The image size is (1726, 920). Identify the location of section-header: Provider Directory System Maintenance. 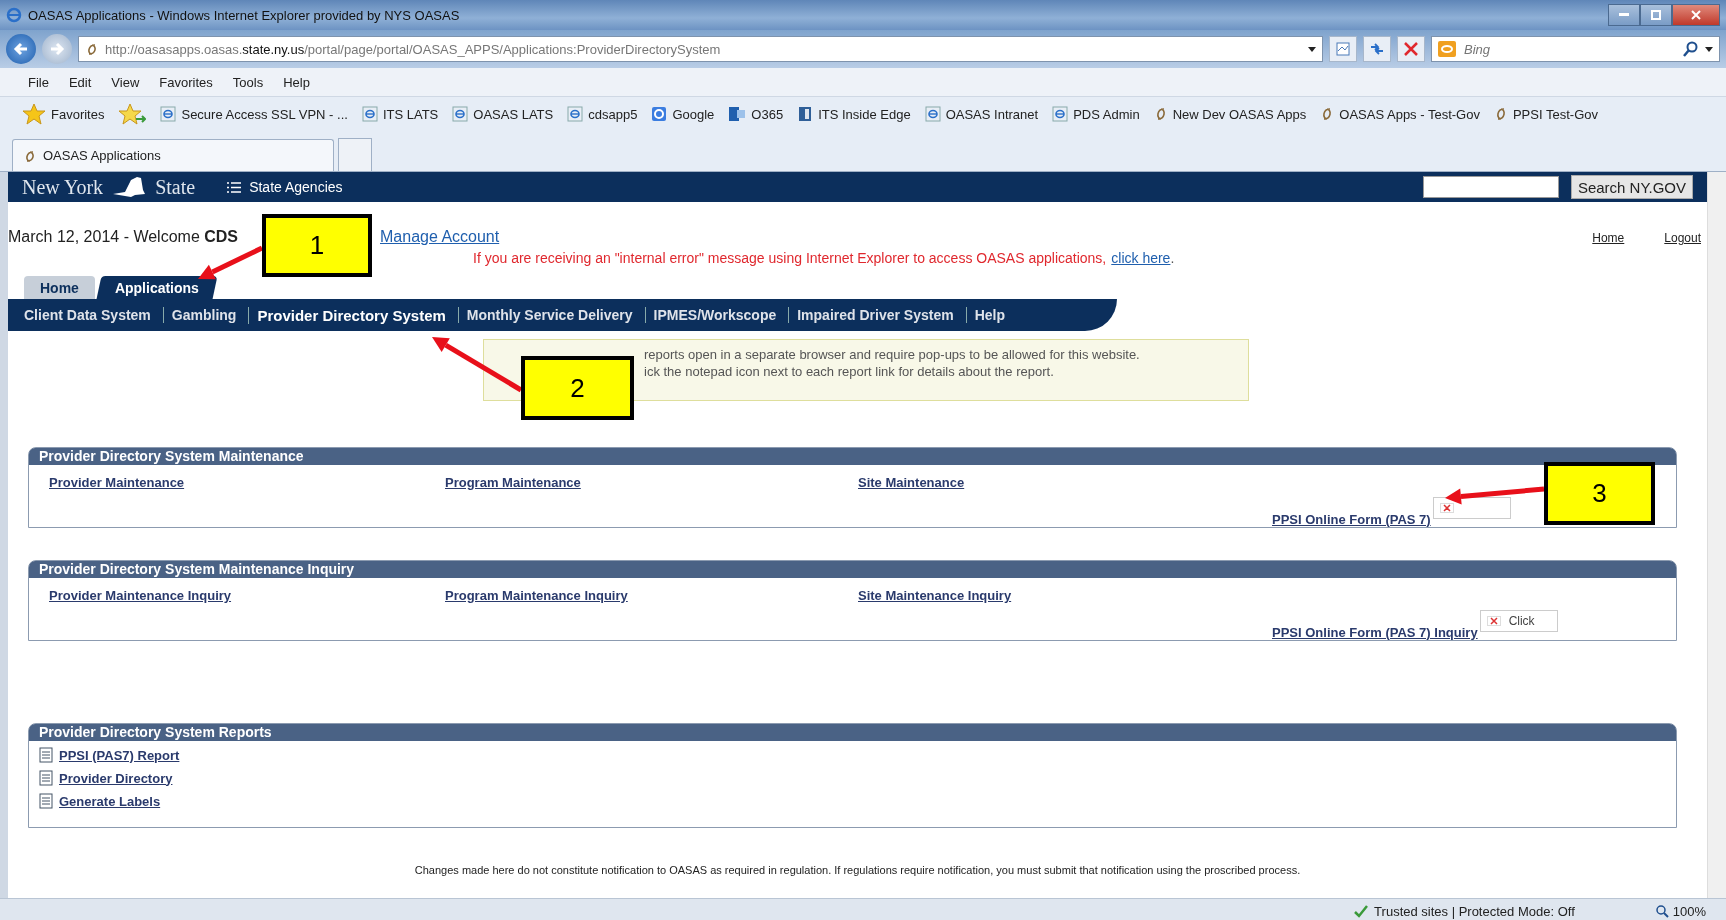
(852, 456).